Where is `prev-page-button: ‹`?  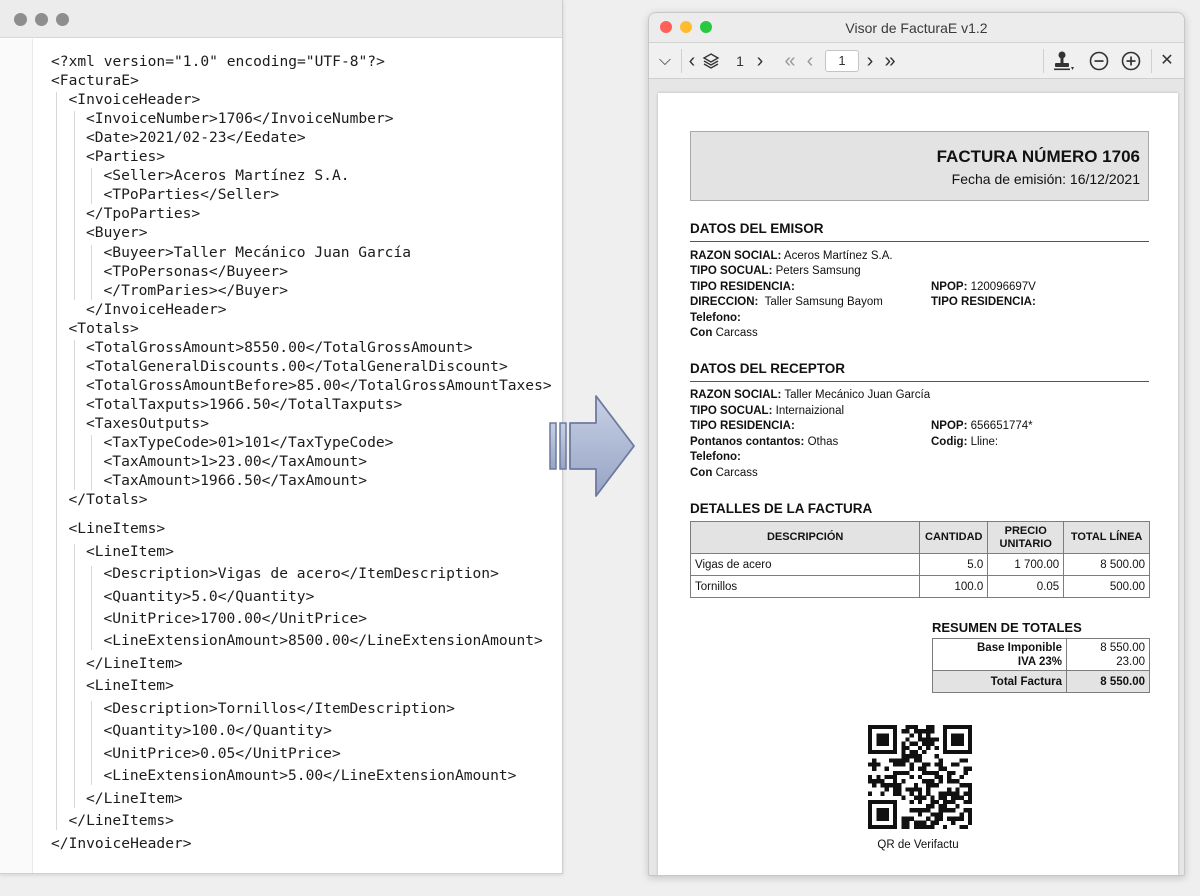
prev-page-button: ‹ is located at coordinates (810, 61).